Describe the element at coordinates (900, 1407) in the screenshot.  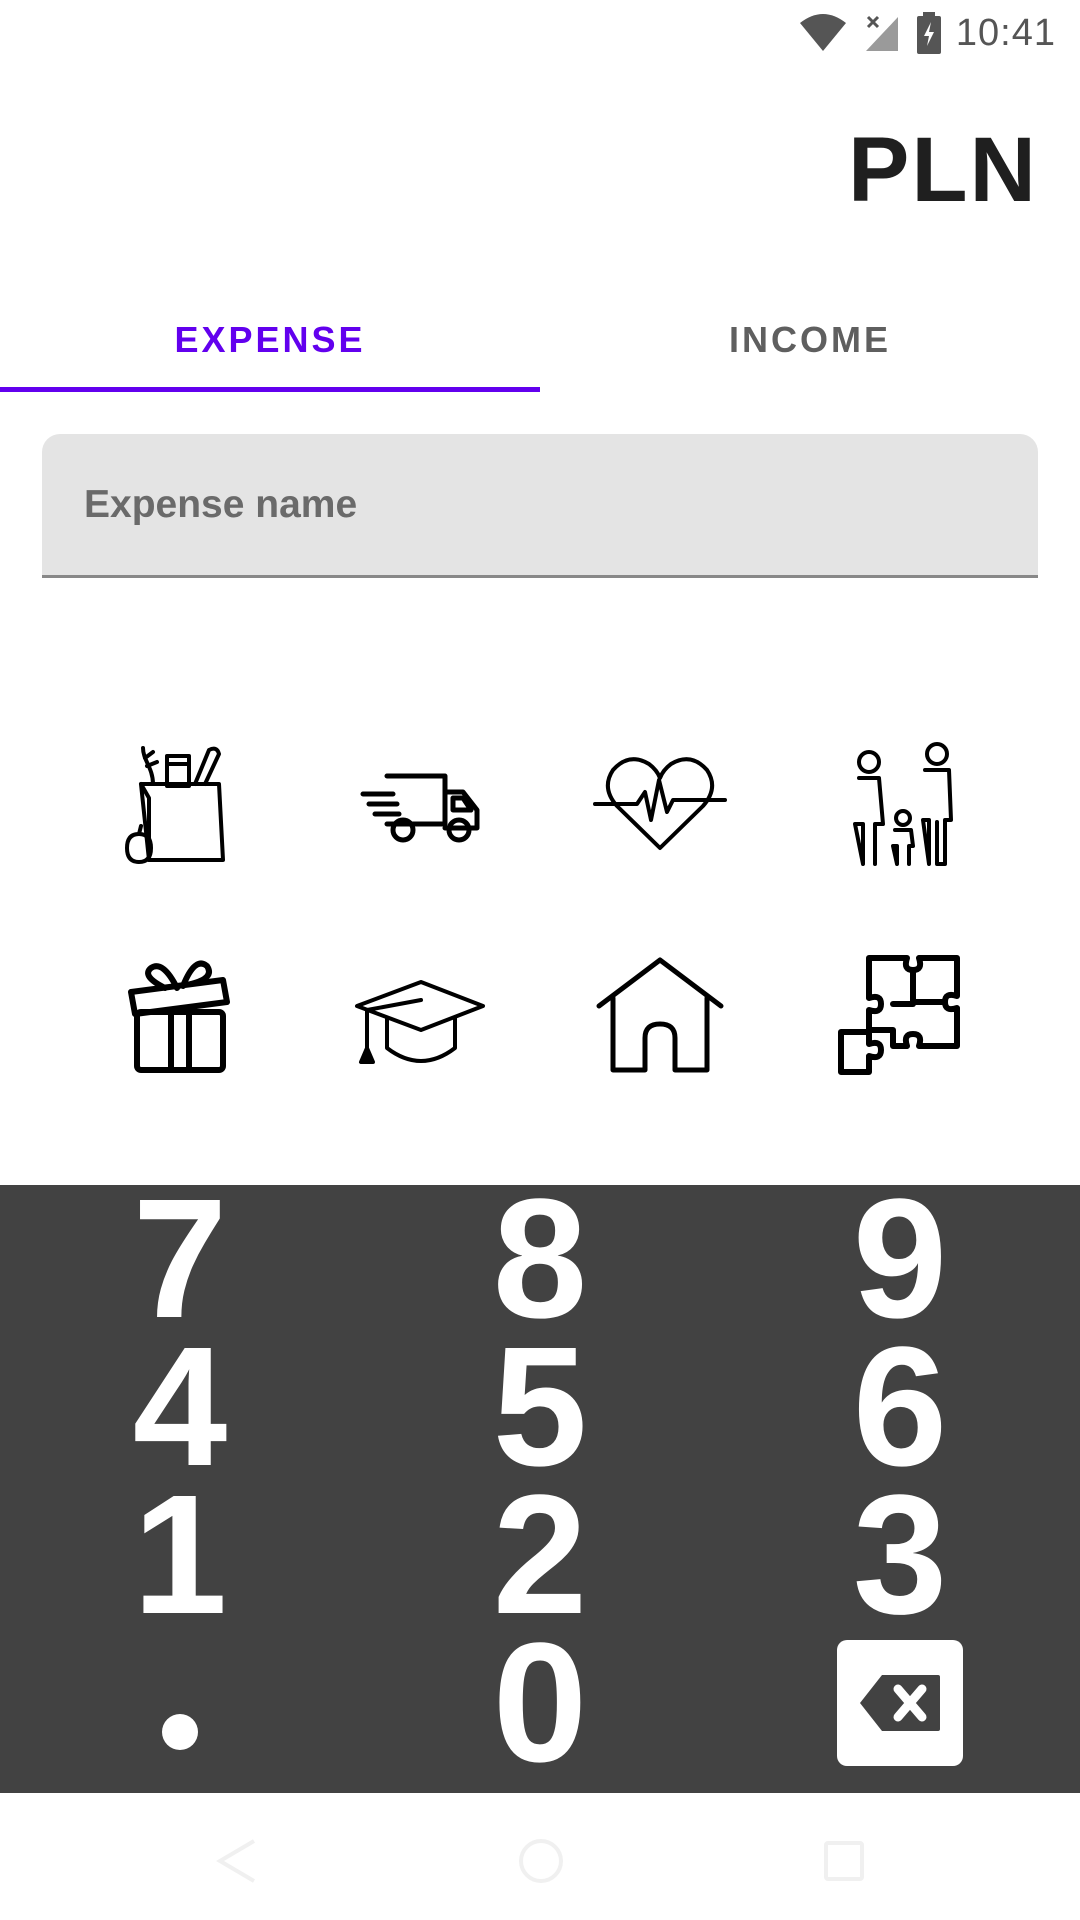
I see `key-6: 6` at that location.